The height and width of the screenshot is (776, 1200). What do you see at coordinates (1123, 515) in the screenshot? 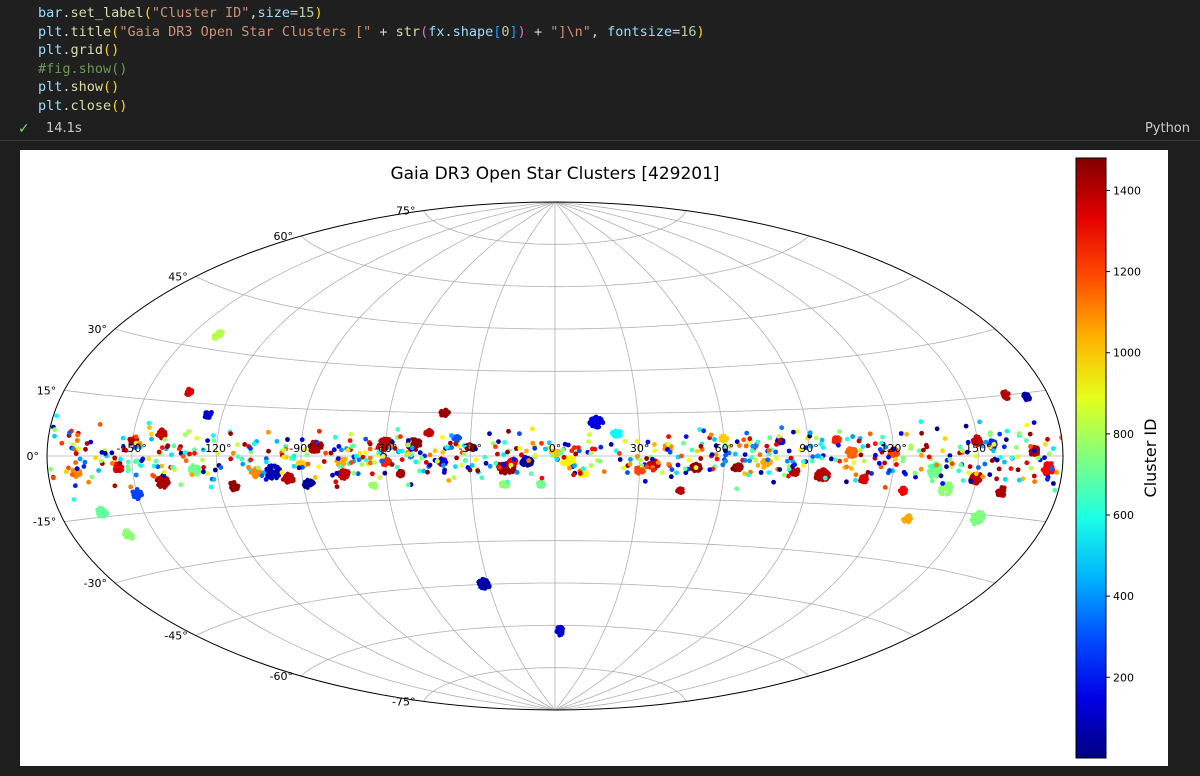
I see `colorbar-tick-label: 600` at bounding box center [1123, 515].